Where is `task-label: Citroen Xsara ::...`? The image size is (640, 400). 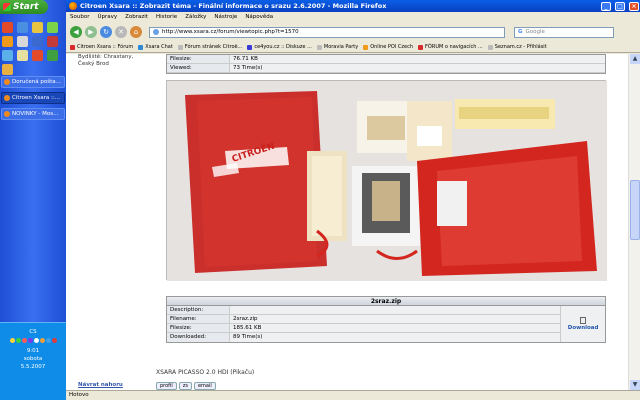 task-label: Citroen Xsara ::... is located at coordinates (36, 98).